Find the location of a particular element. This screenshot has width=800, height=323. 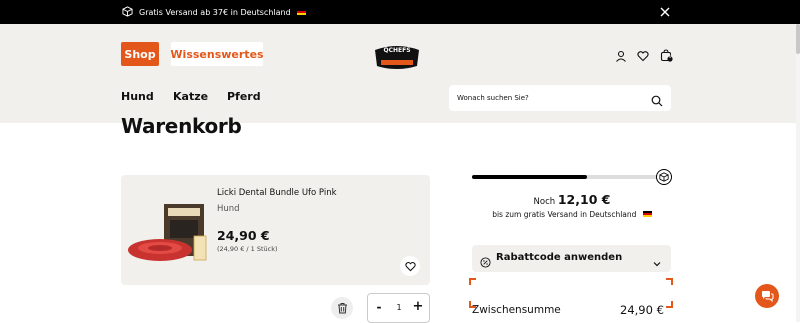

nav-hund: Hund is located at coordinates (137, 96).